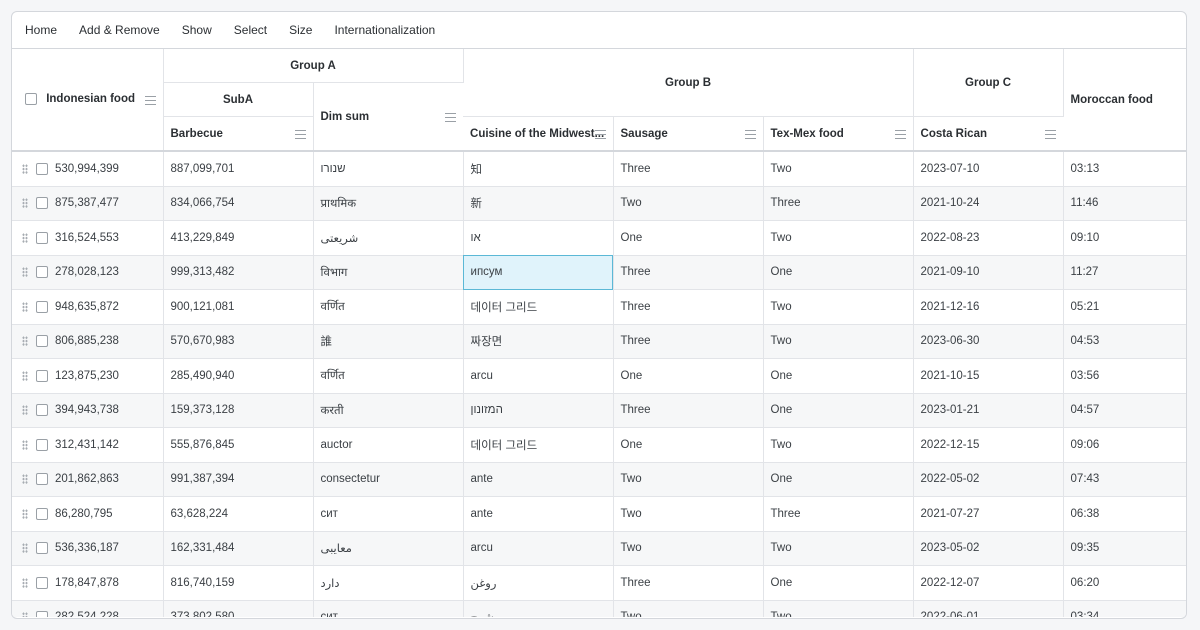 This screenshot has width=1200, height=630. What do you see at coordinates (1124, 445) in the screenshot?
I see `cell-moroccan-food: 09:06` at bounding box center [1124, 445].